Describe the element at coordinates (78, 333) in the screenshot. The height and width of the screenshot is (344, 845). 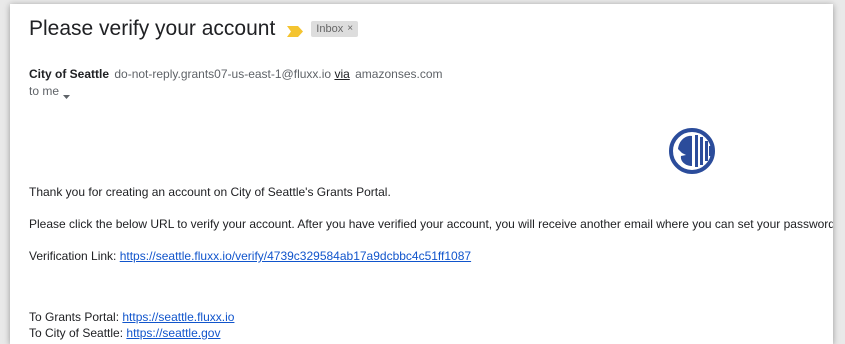
I see `city-label: To City of Seattle:` at that location.